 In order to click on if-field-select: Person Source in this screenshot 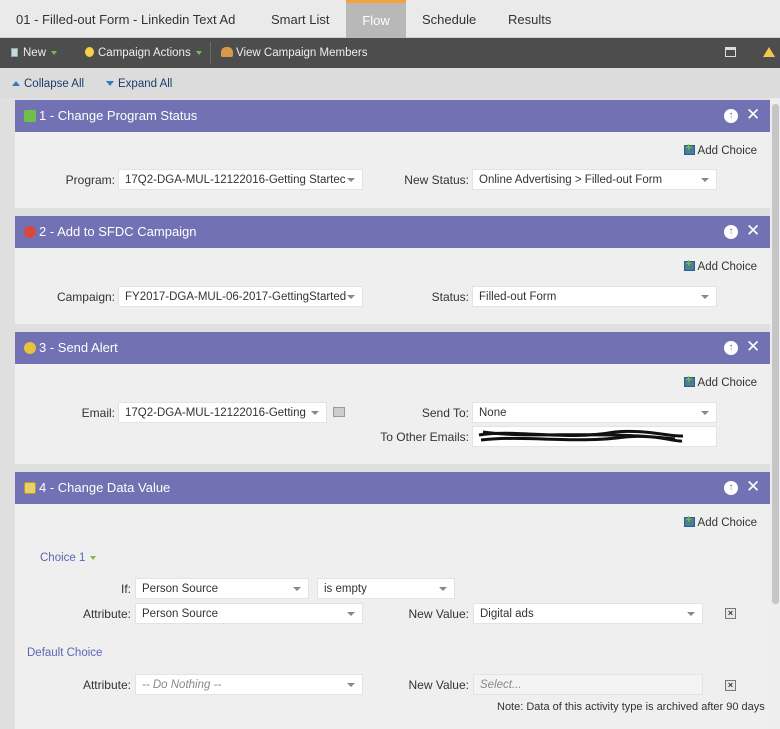, I will do `click(222, 588)`.